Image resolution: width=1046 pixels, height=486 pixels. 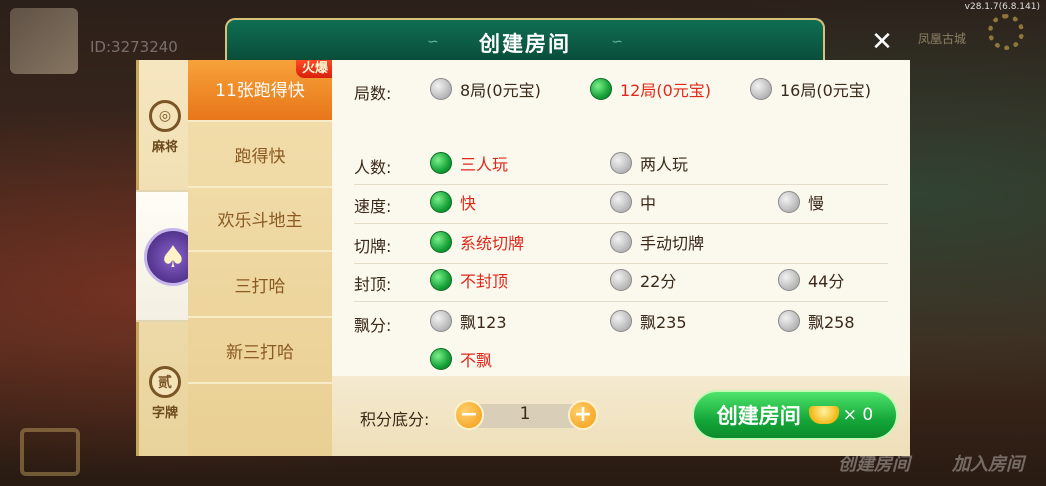 I want to click on option-label: 两人玩, so click(x=664, y=164).